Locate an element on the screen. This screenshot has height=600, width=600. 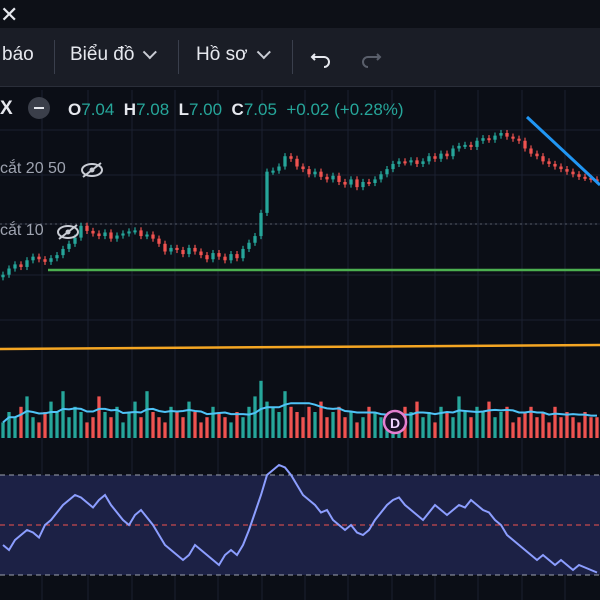
close-value: 7.05 is located at coordinates (260, 109).